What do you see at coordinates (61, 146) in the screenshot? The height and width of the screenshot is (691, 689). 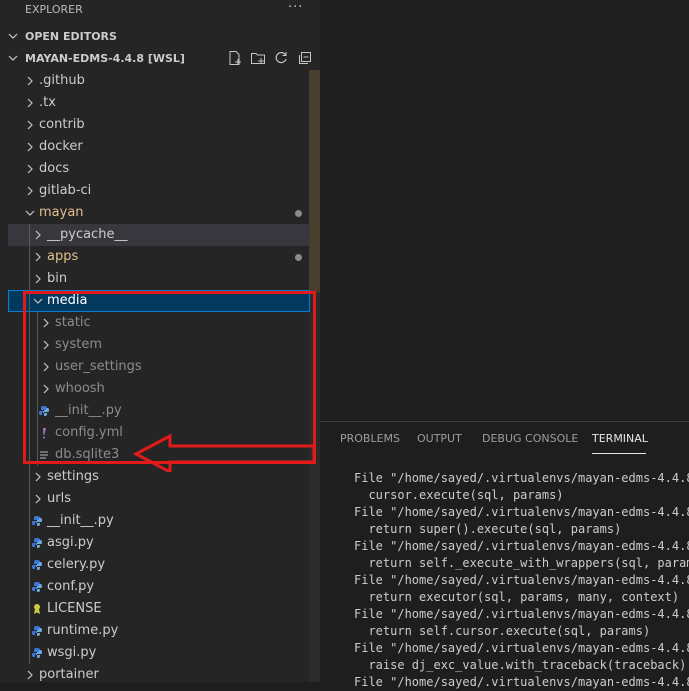 I see `tree-item-label: docker` at bounding box center [61, 146].